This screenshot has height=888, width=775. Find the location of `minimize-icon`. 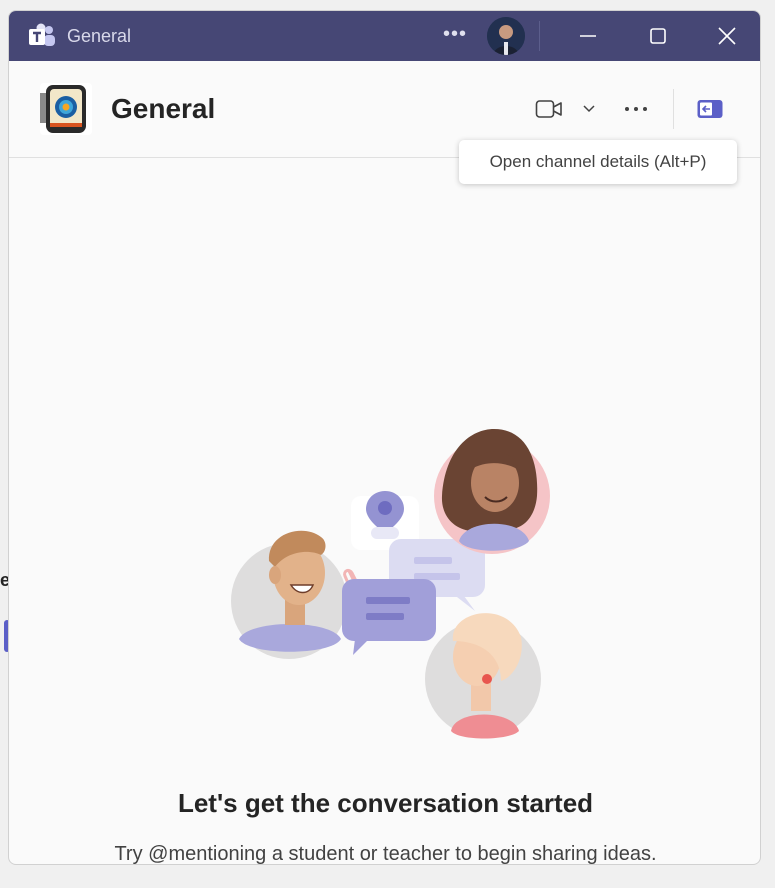

minimize-icon is located at coordinates (588, 36).